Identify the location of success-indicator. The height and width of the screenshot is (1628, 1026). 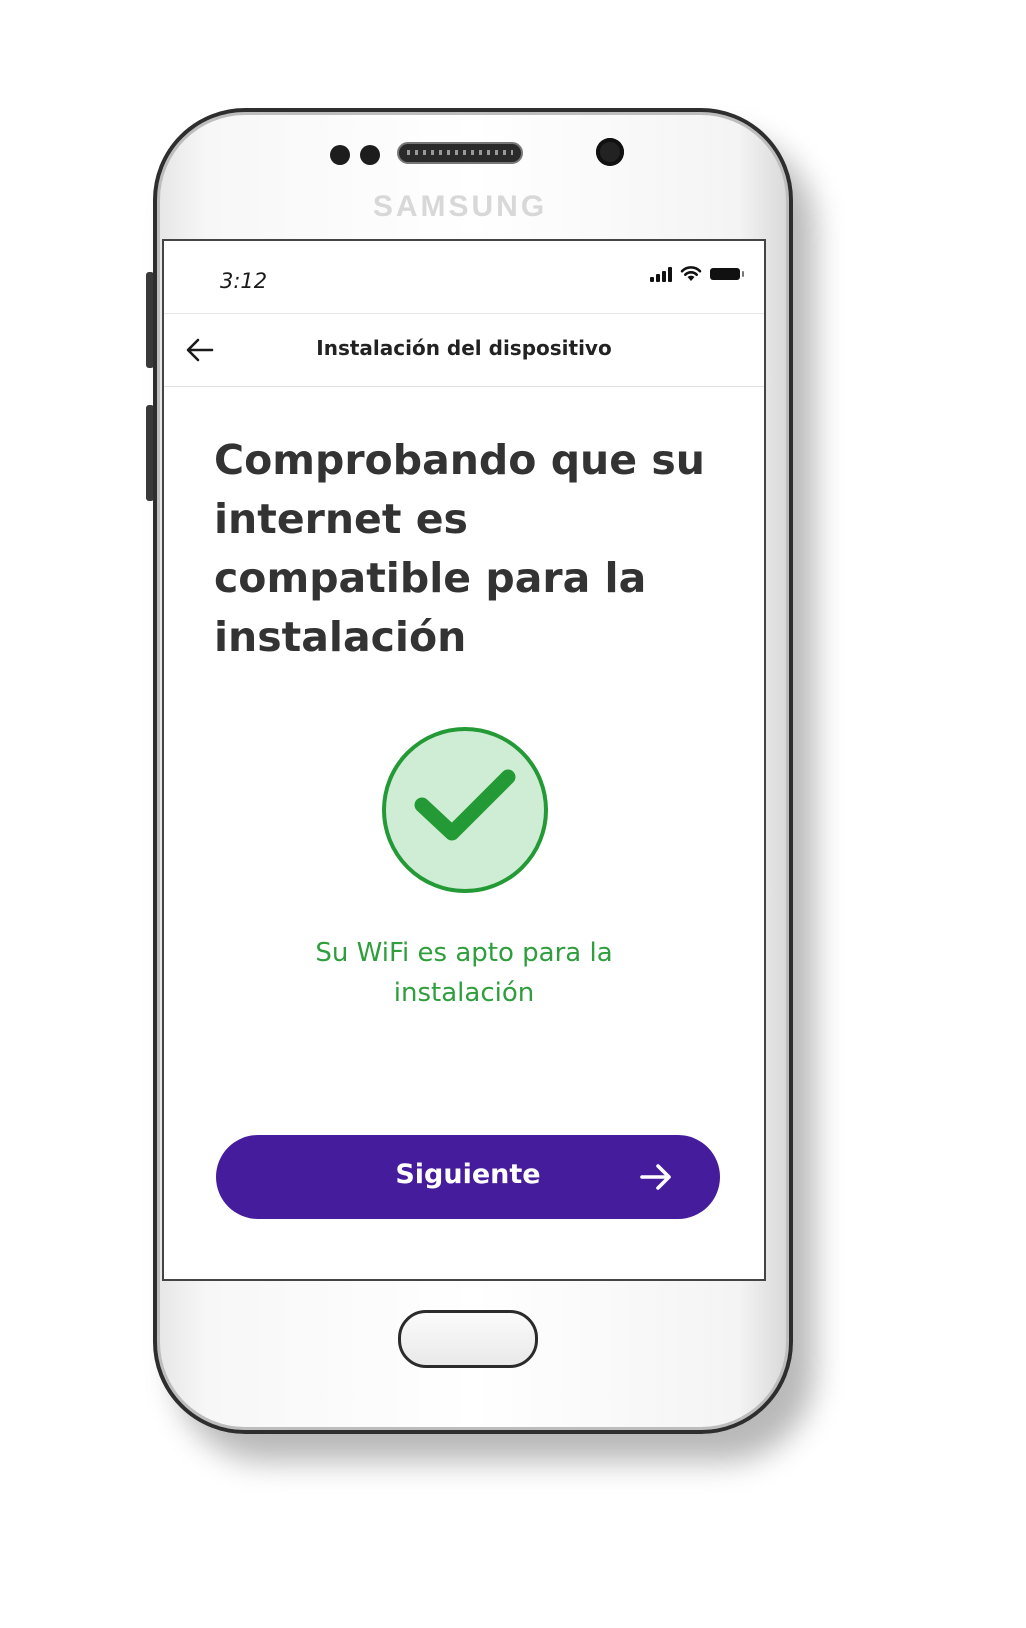
(465, 810).